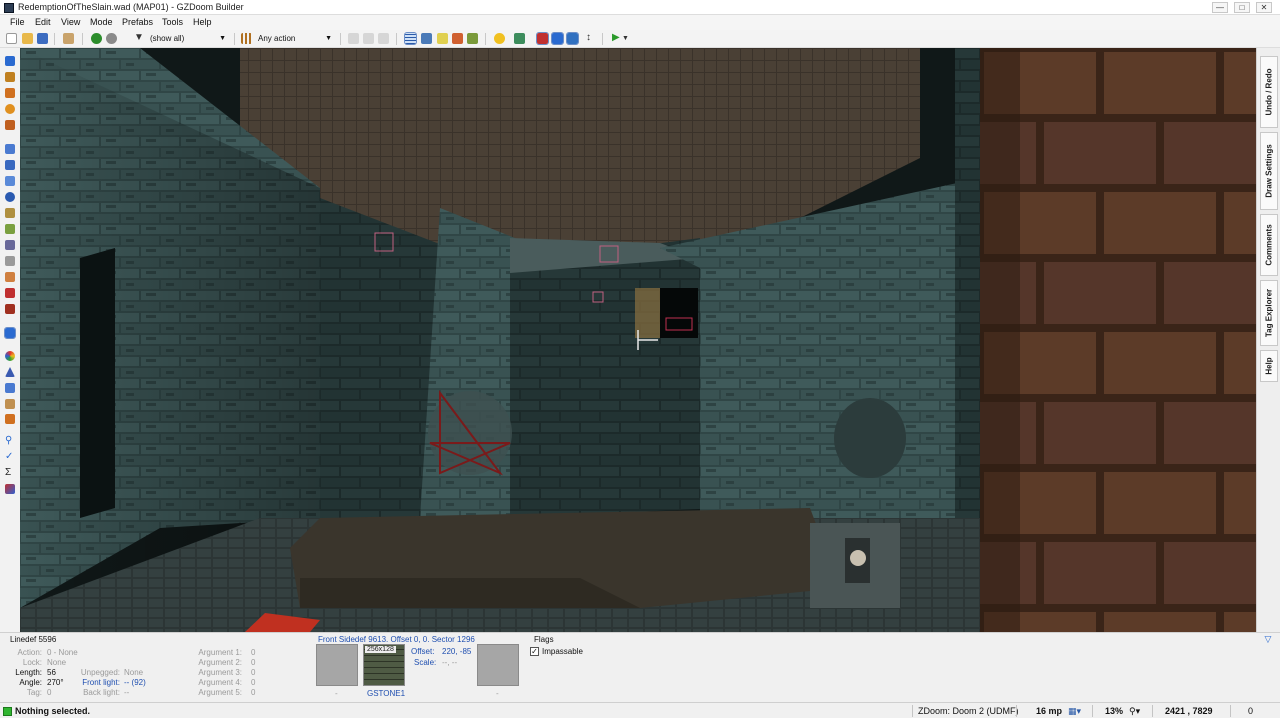 The image size is (1280, 718). I want to click on scale-value: --, --, so click(450, 662).